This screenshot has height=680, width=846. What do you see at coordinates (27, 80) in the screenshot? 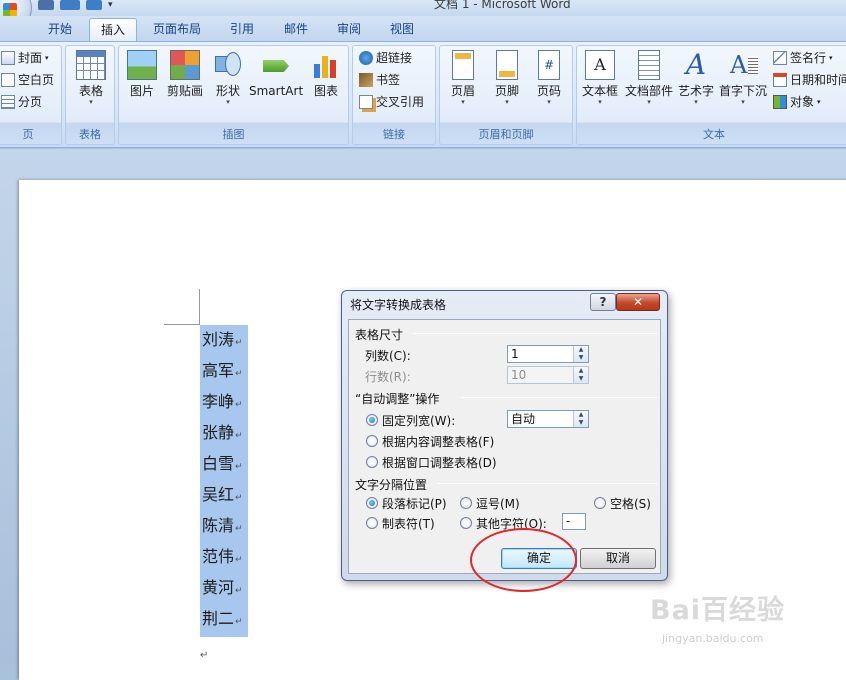
I see `blank-page-button: 空白页` at bounding box center [27, 80].